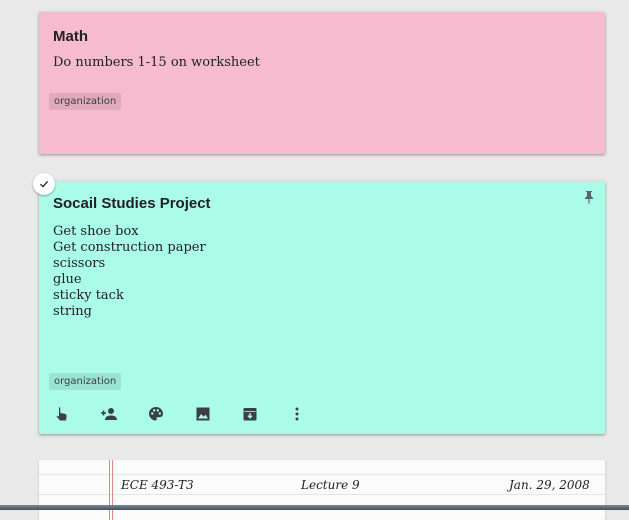 The width and height of the screenshot is (629, 520). I want to click on handwritten-notes-image: ECE 493-T3 Lecture 9 Jan. 29, 2008, so click(322, 490).